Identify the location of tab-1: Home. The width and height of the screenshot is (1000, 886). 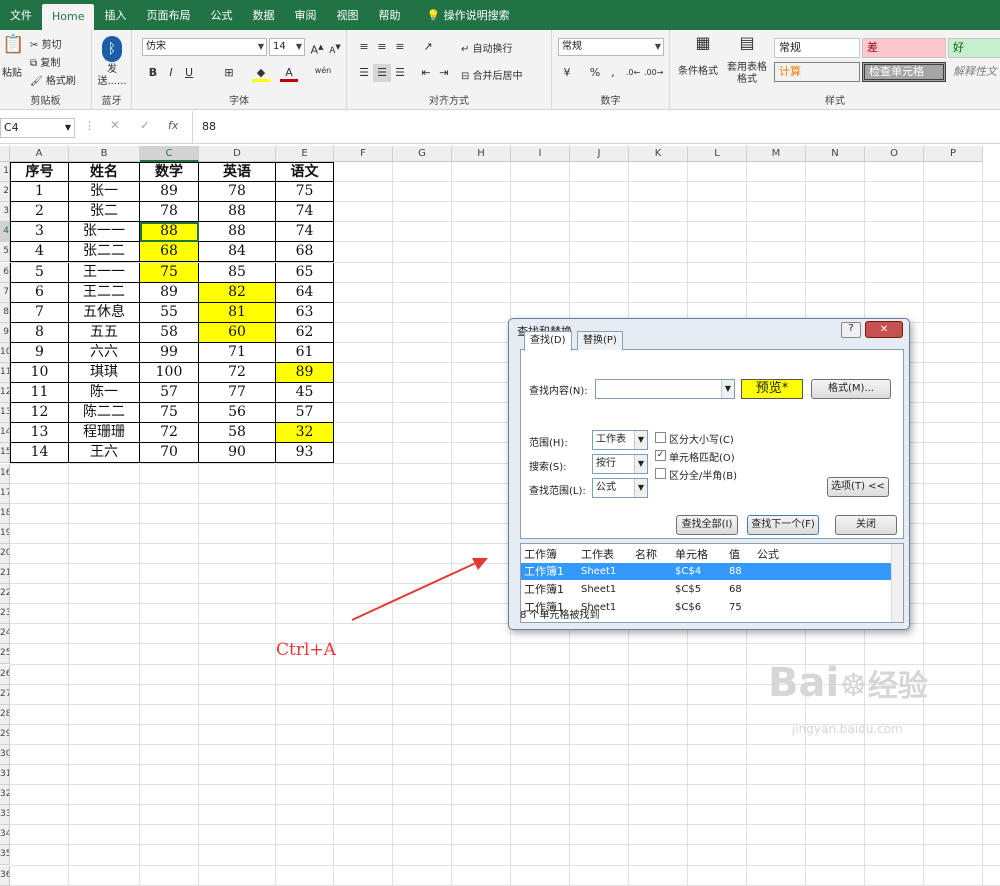
(68, 17).